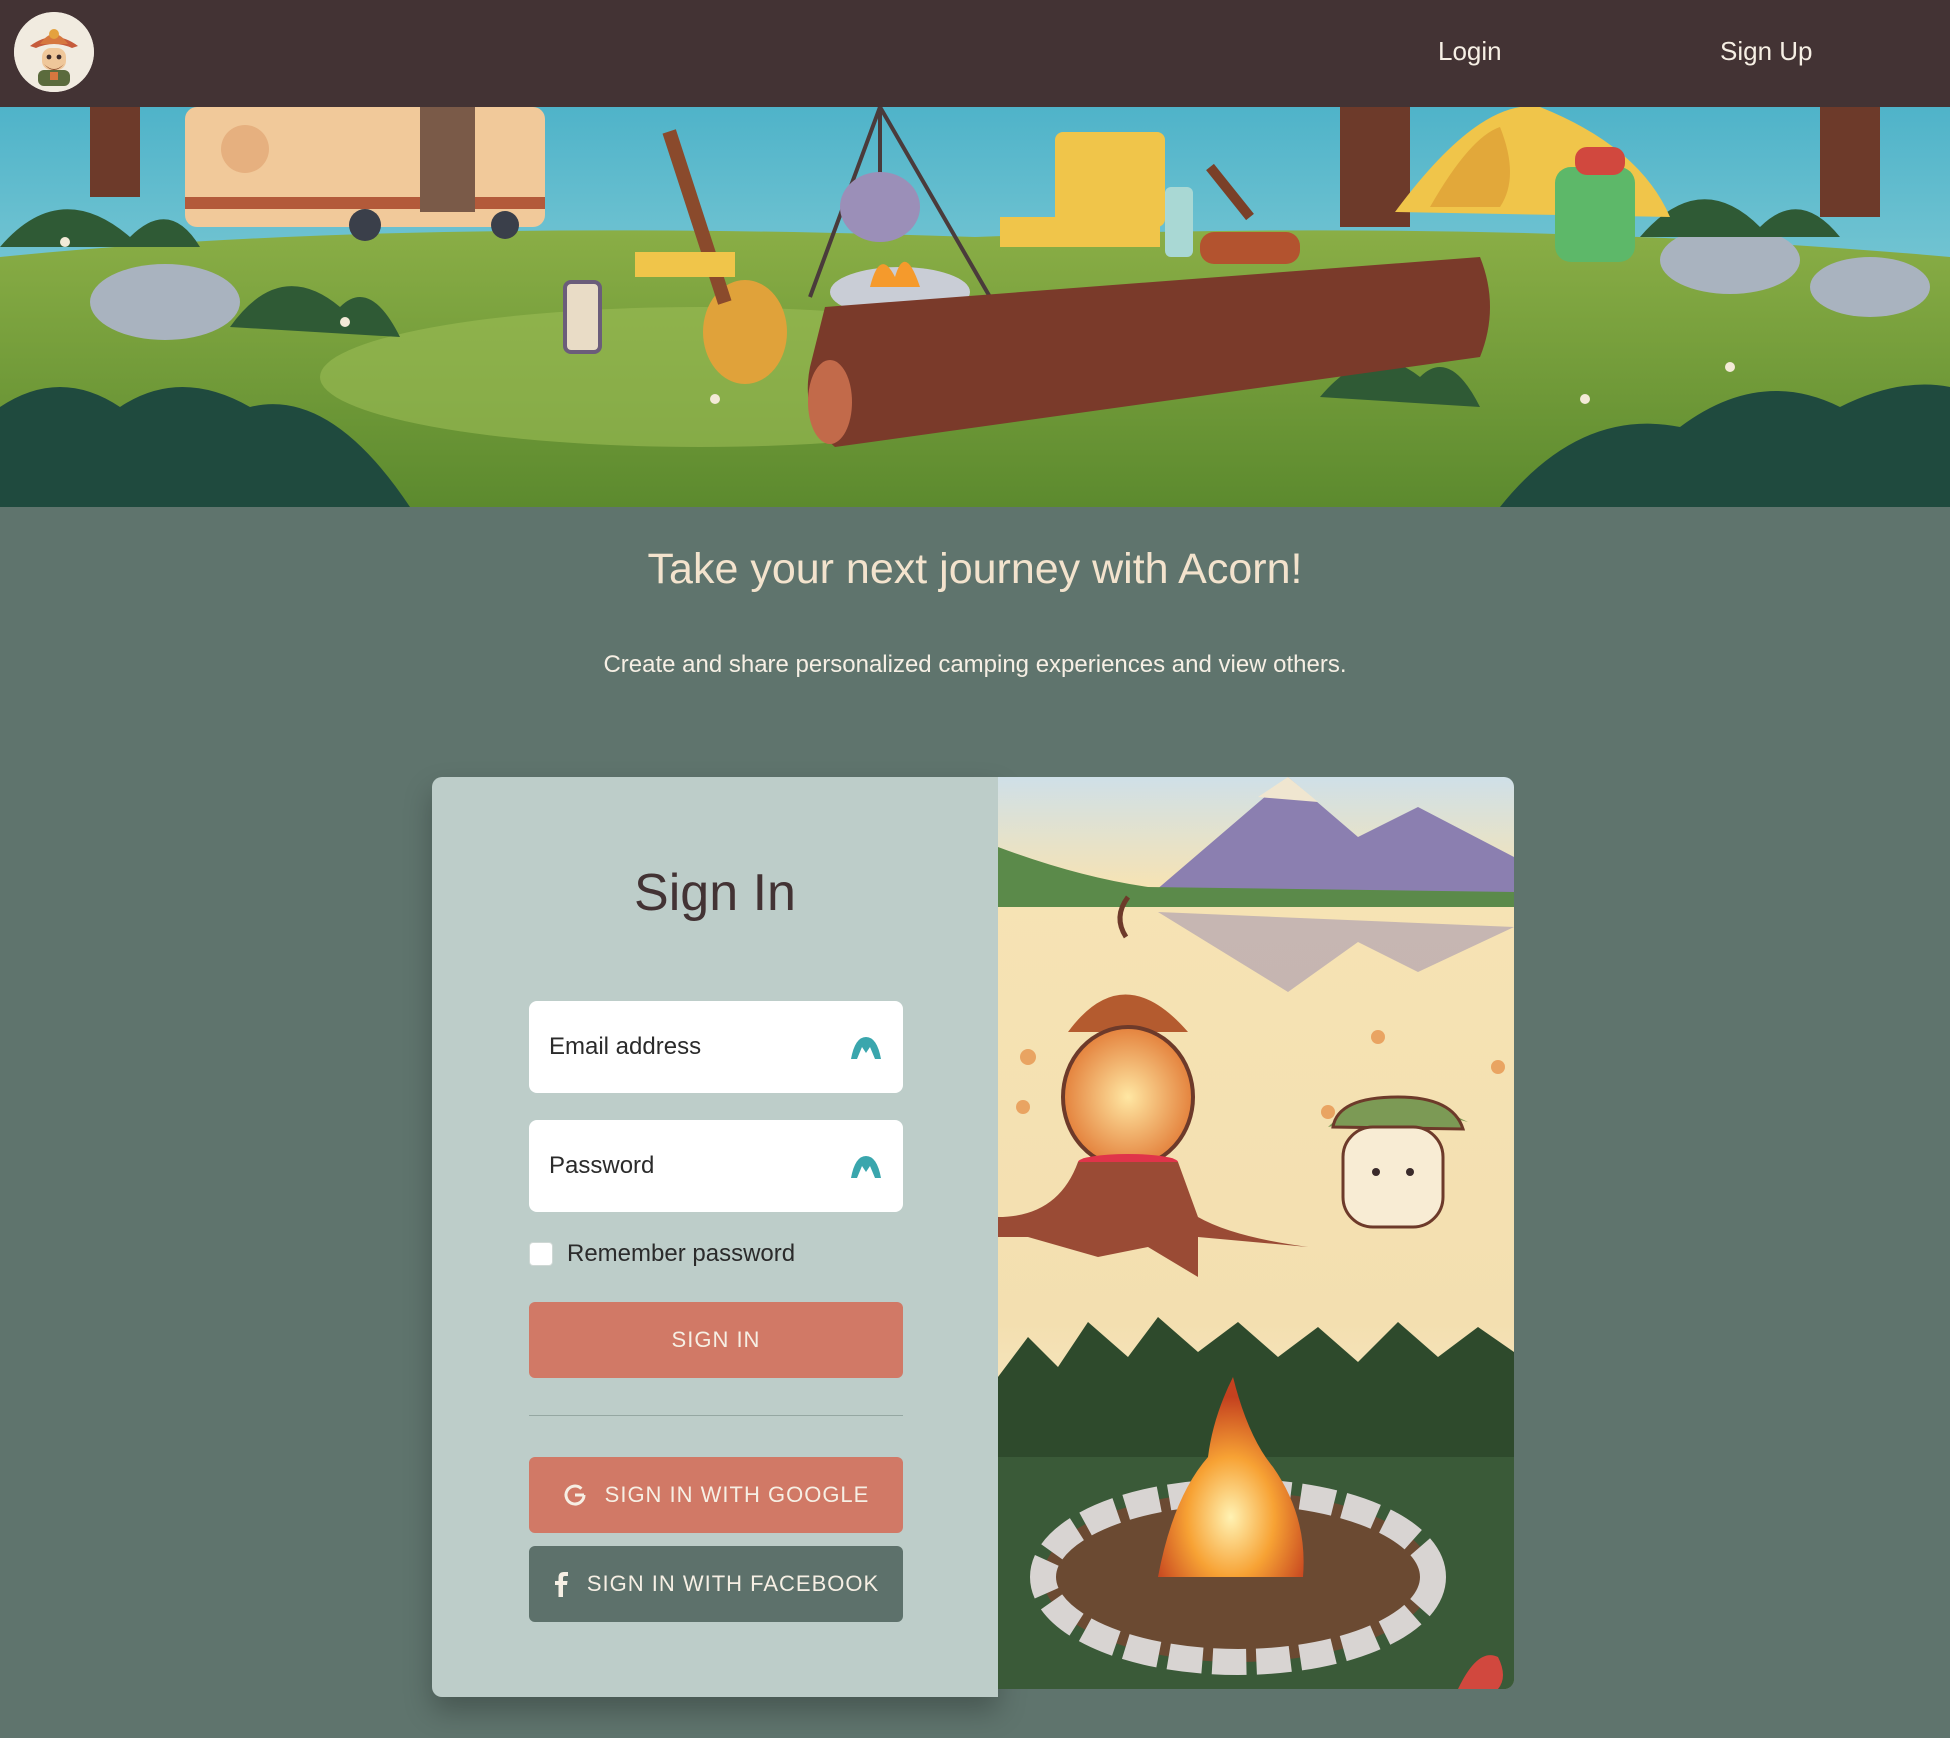 The height and width of the screenshot is (1738, 1950). I want to click on remember-password-checkbox, so click(541, 1254).